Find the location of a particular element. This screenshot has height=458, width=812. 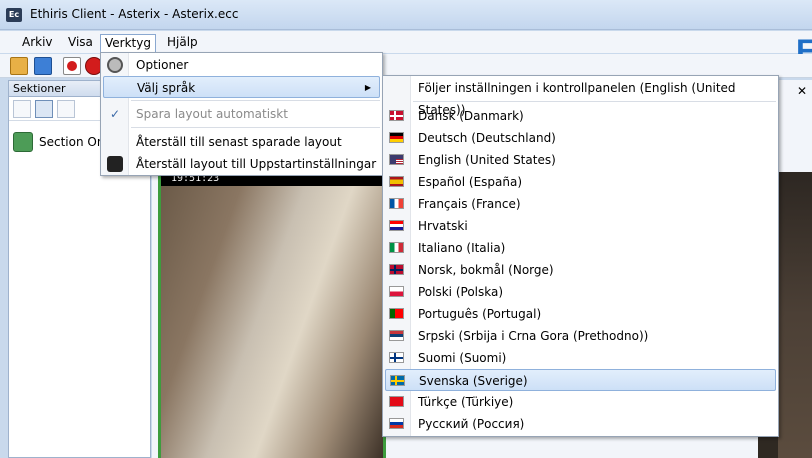

menu-verktyg: Verktyg is located at coordinates (128, 43).